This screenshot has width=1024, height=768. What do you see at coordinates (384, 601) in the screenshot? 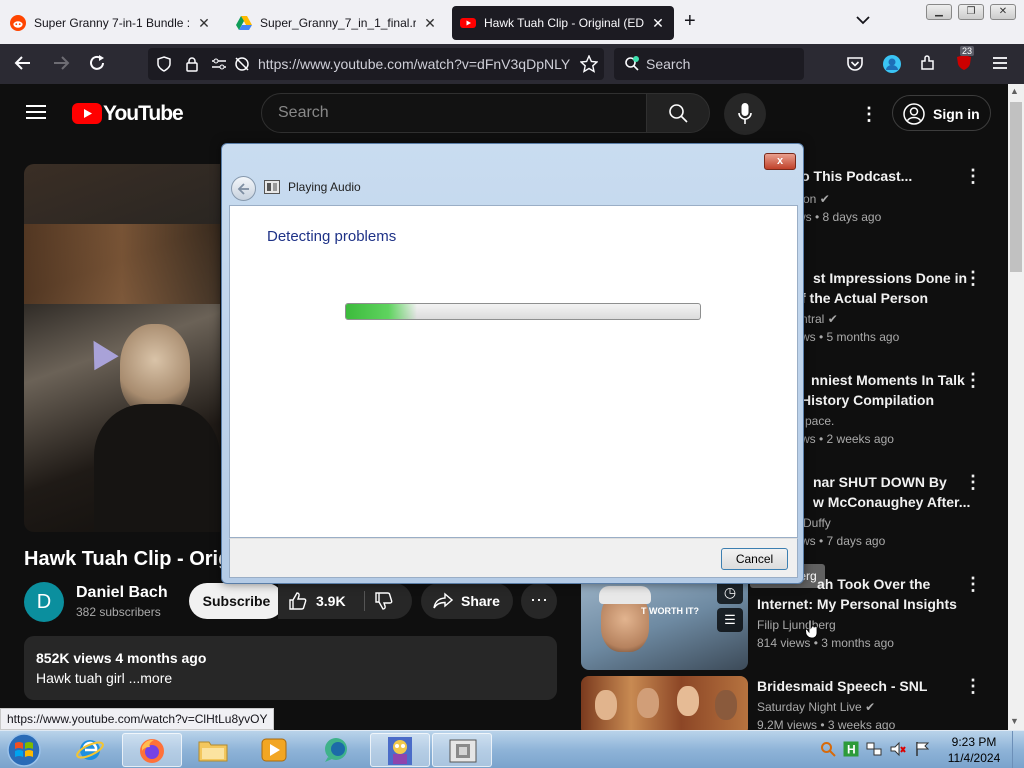
I see `thumbs-down-icon` at bounding box center [384, 601].